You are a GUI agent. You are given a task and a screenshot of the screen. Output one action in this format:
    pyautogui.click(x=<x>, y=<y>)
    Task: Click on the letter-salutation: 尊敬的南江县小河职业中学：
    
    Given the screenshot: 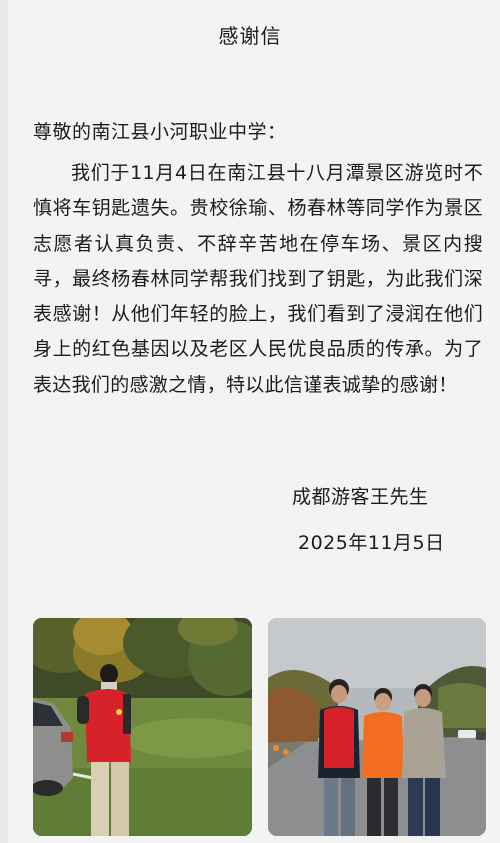 What is the action you would take?
    pyautogui.click(x=160, y=132)
    